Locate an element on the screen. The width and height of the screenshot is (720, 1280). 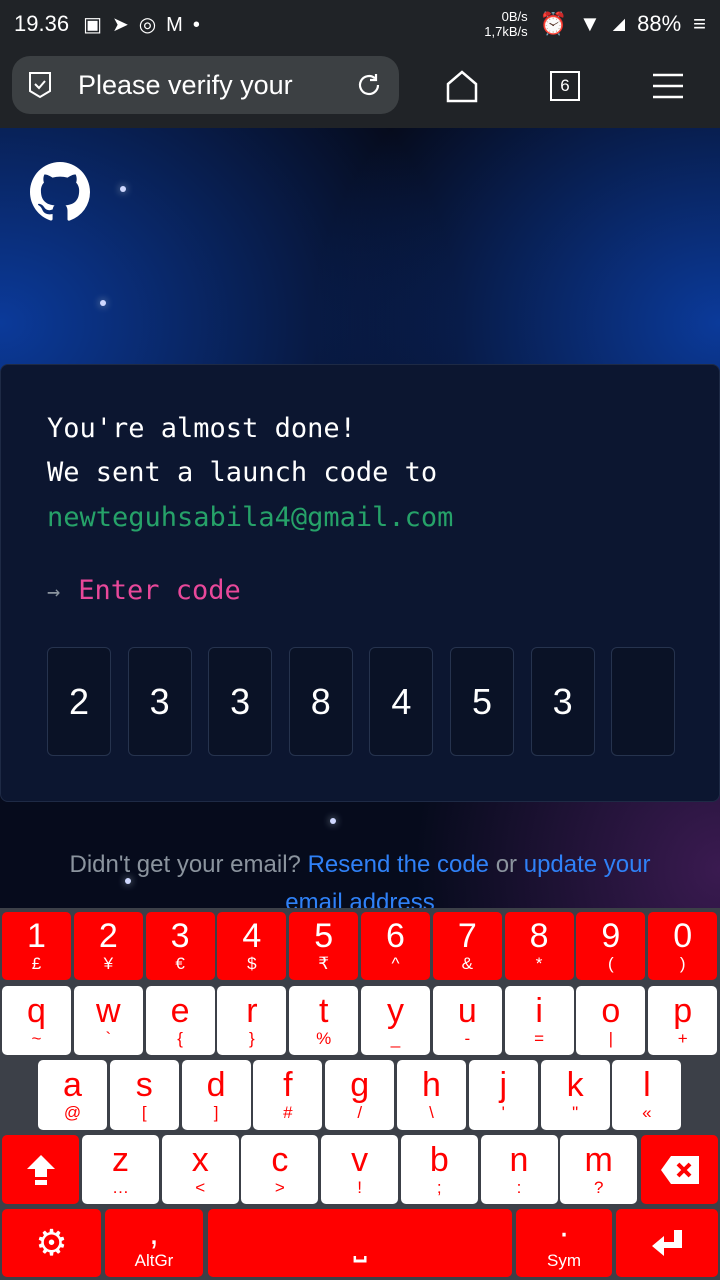
code-digit-input is located at coordinates (643, 701).